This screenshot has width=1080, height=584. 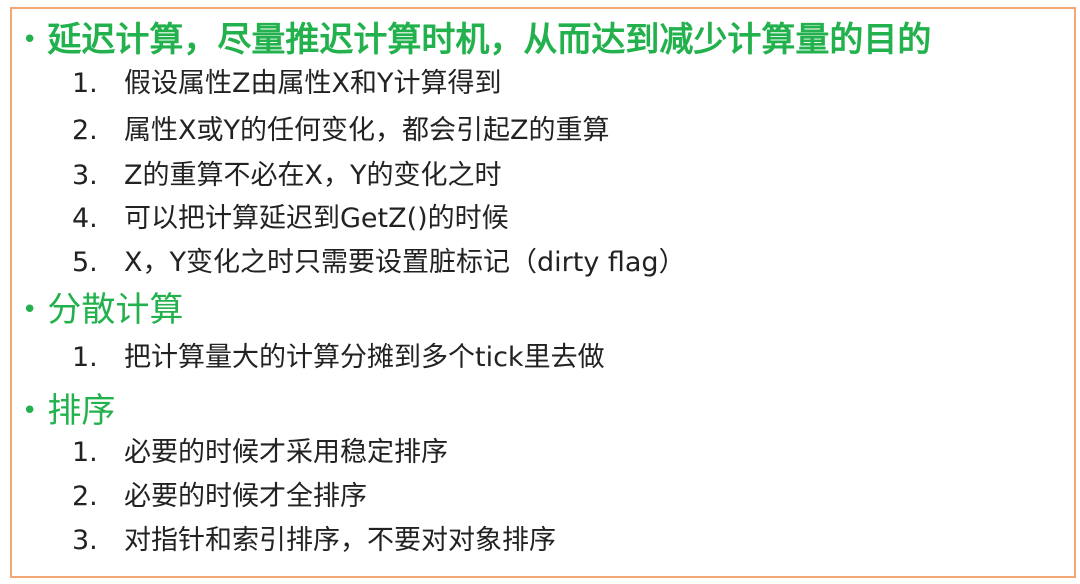 I want to click on list-item: 1. 必要的时候才采用稳定排序, so click(x=260, y=452).